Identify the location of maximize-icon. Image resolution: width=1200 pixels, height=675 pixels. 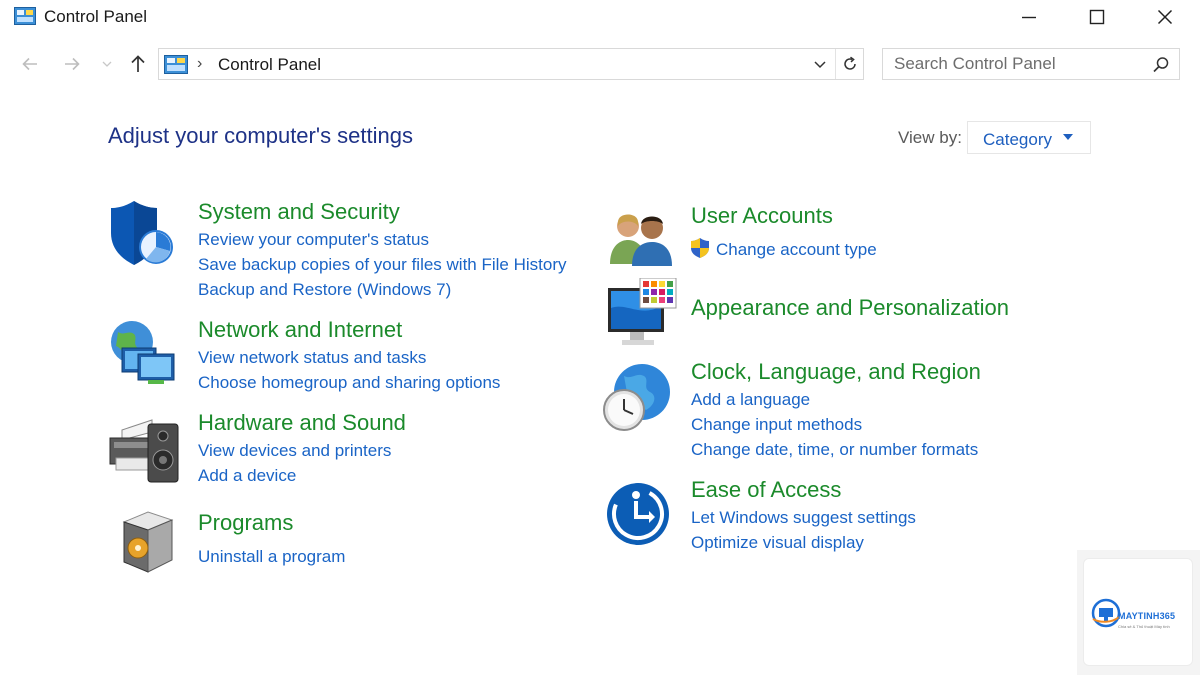
(1097, 17).